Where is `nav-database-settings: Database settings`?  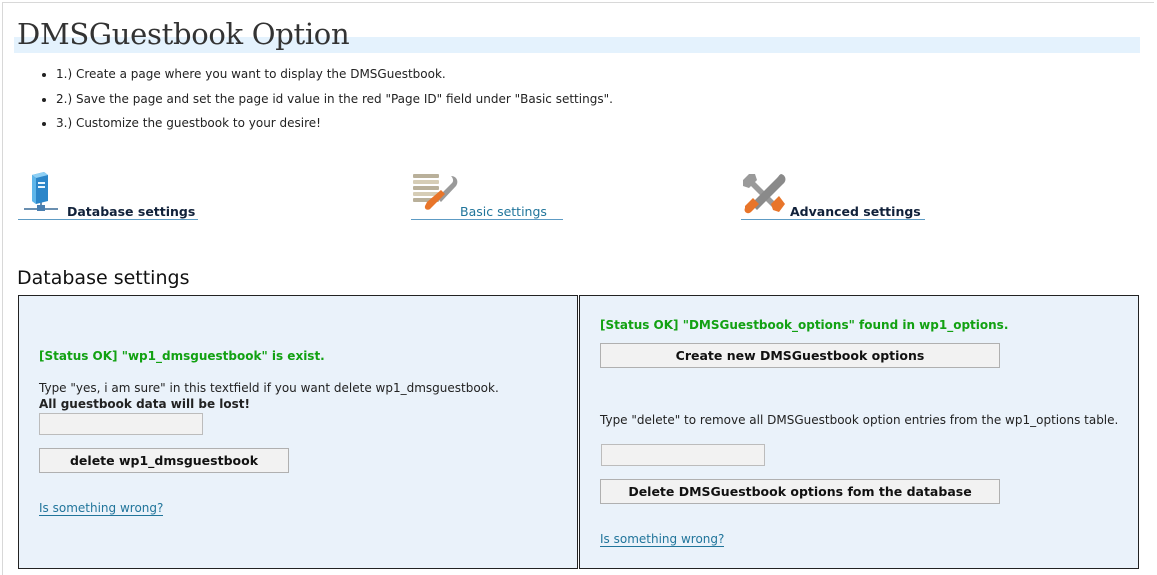
nav-database-settings: Database settings is located at coordinates (108, 196).